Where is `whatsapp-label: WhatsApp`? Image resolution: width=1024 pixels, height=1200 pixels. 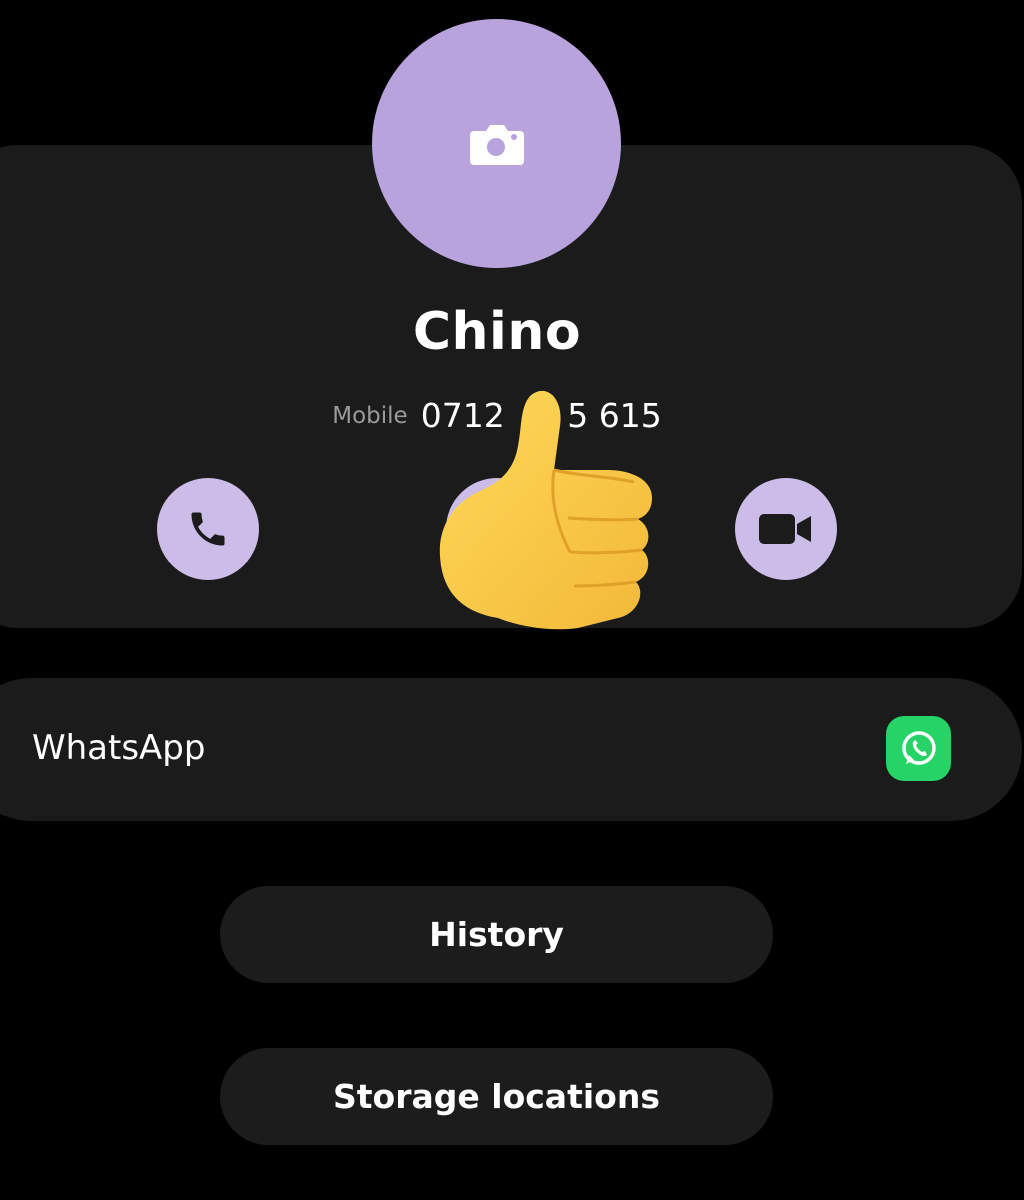
whatsapp-label: WhatsApp is located at coordinates (119, 748).